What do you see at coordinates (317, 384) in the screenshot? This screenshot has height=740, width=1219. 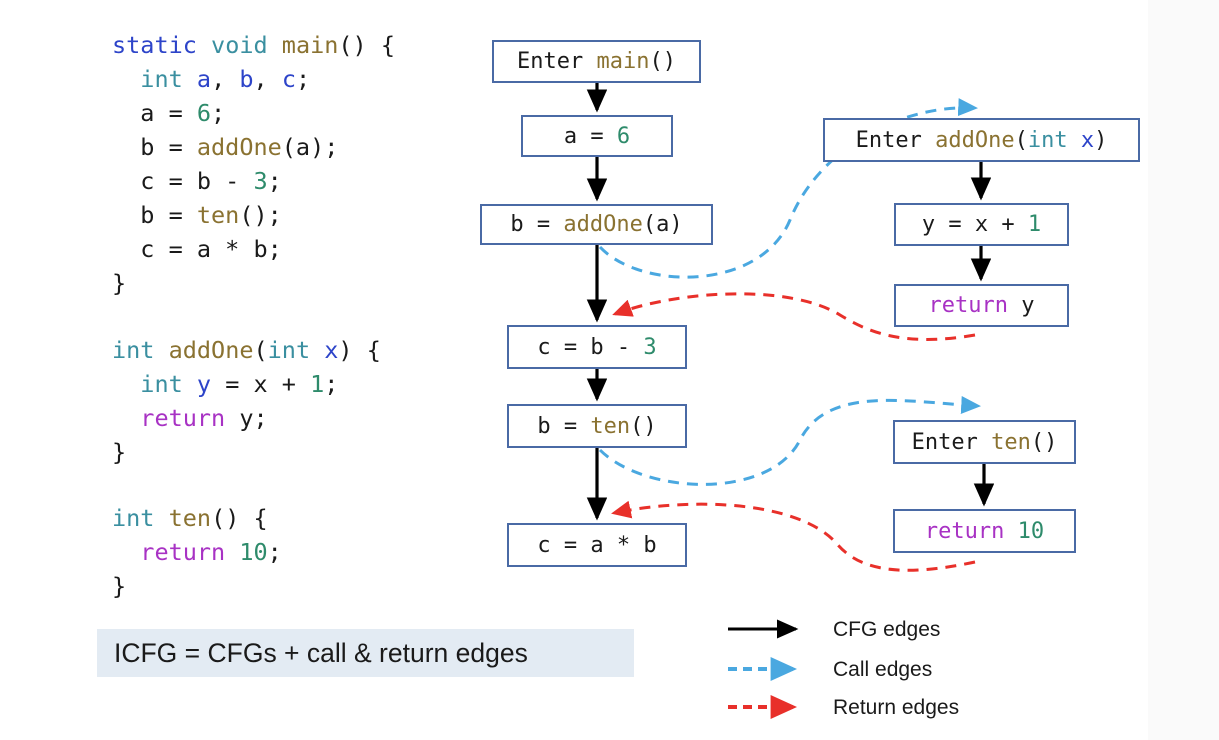 I see `code-token: 1` at bounding box center [317, 384].